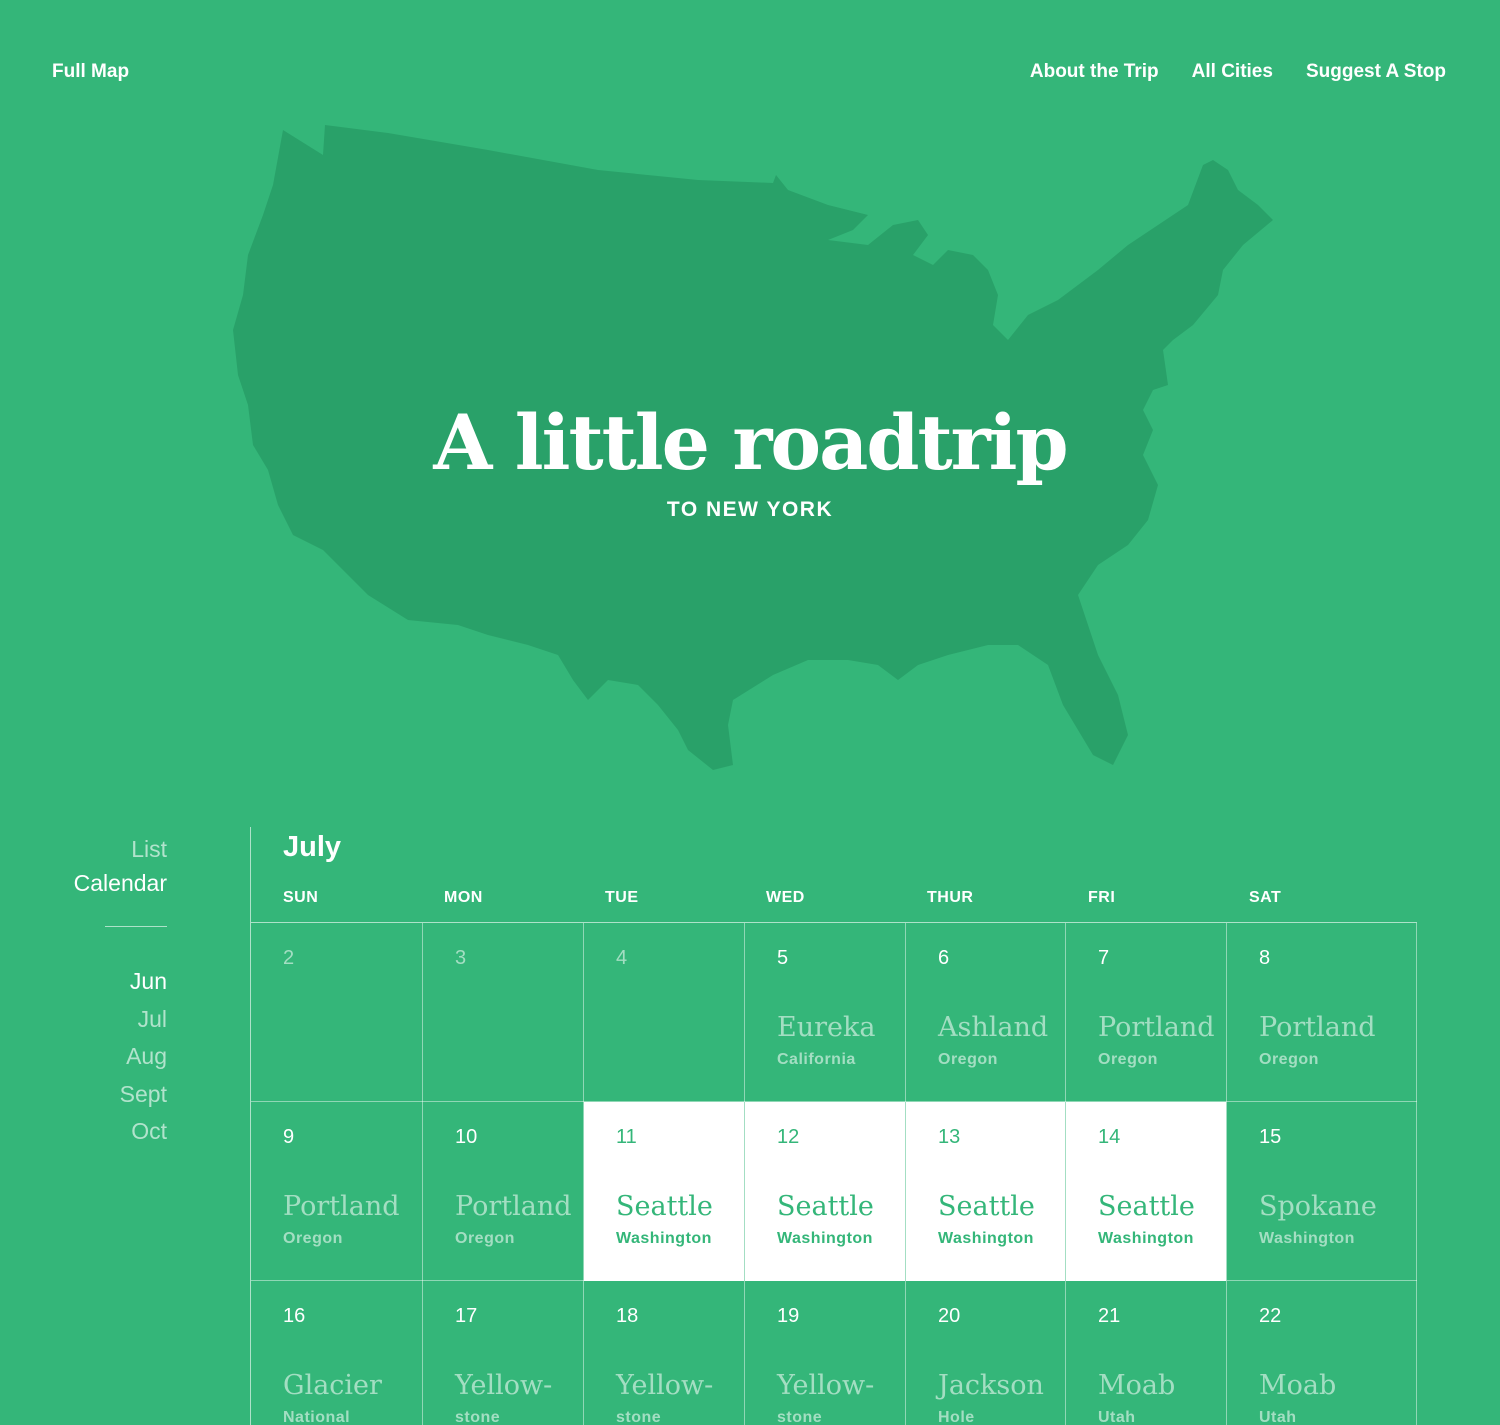  Describe the element at coordinates (289, 958) in the screenshot. I see `day-number: 2` at that location.